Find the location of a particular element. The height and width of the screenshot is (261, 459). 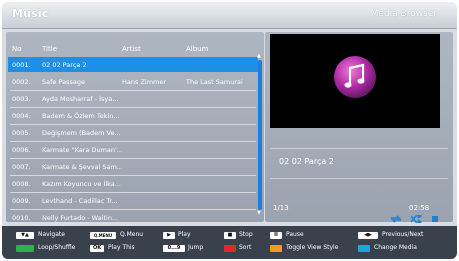

ok-key-icon: OK is located at coordinates (97, 248).